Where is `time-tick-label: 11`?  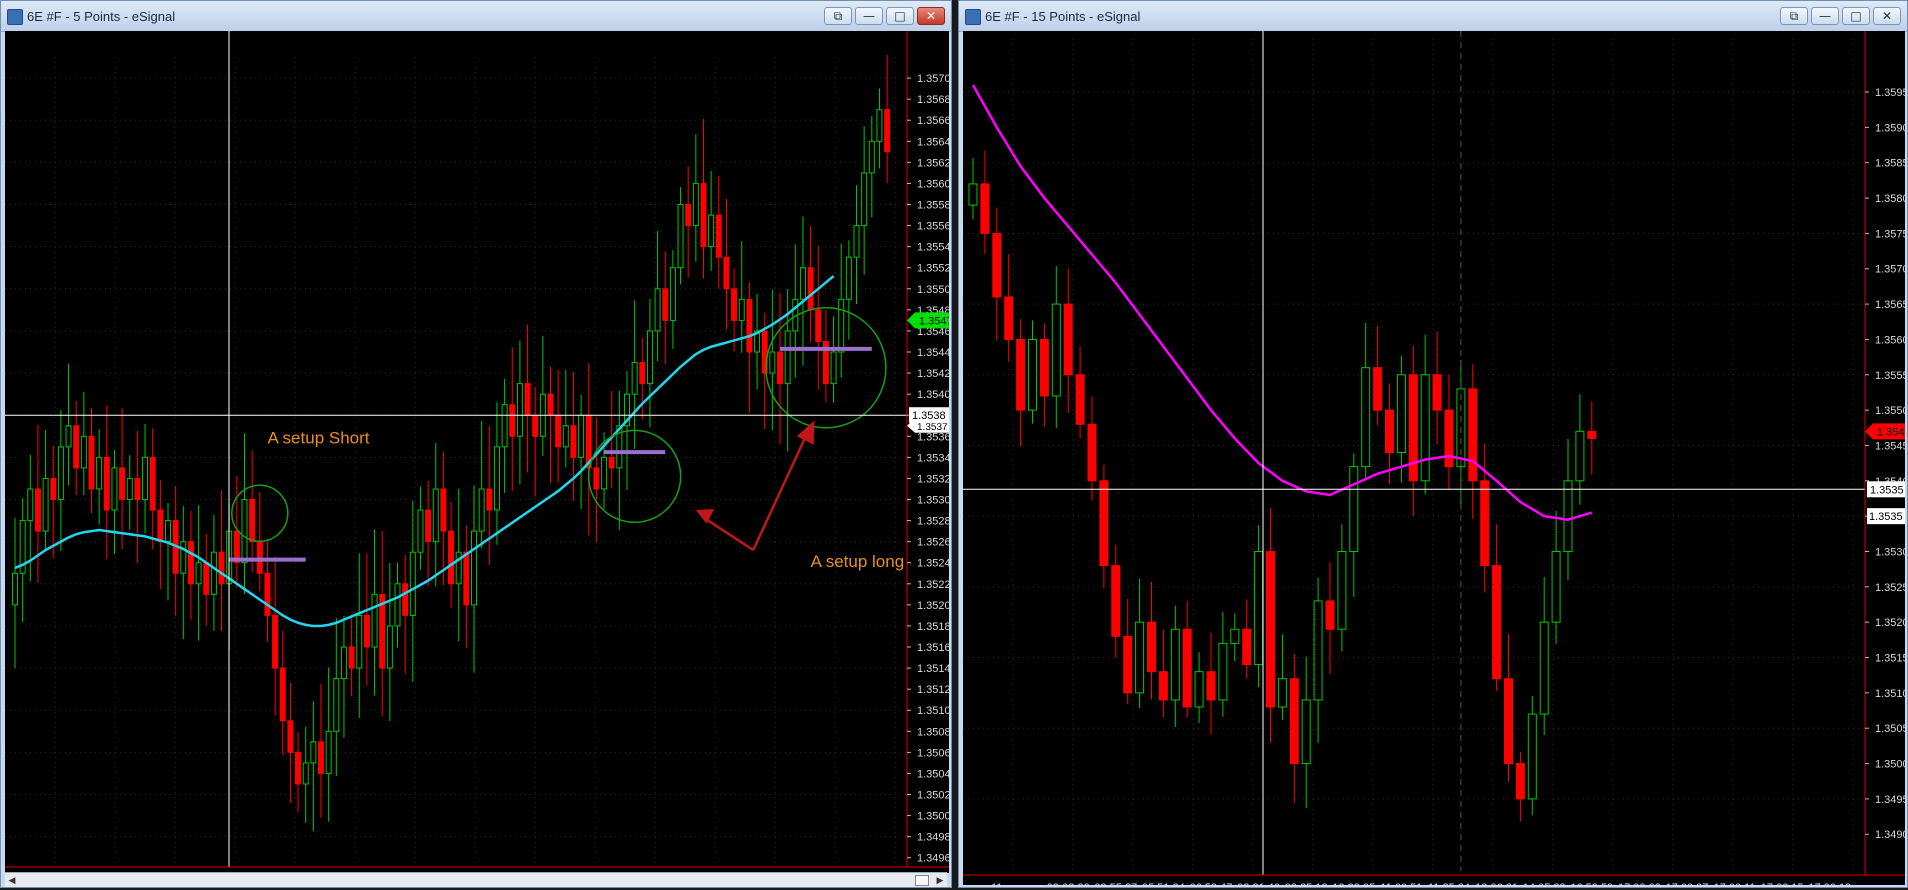
time-tick-label: 11 is located at coordinates (996, 883).